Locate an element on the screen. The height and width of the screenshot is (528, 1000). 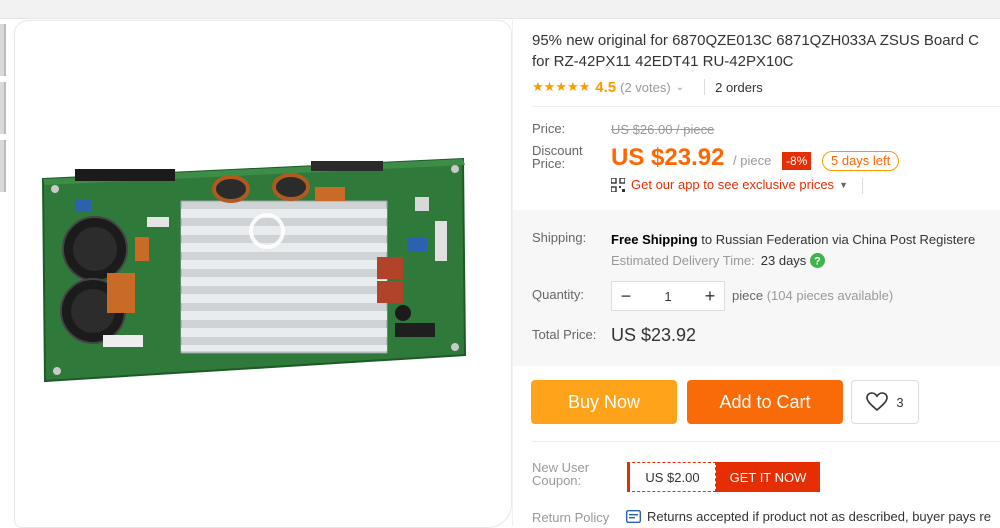
half-star-icon: ★ is located at coordinates (584, 86).